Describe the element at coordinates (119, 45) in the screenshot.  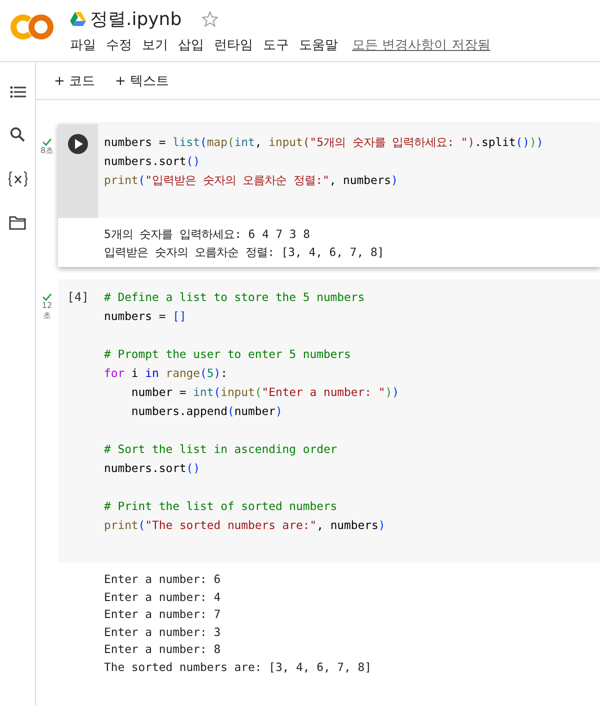
I see `menu-item: 수정` at that location.